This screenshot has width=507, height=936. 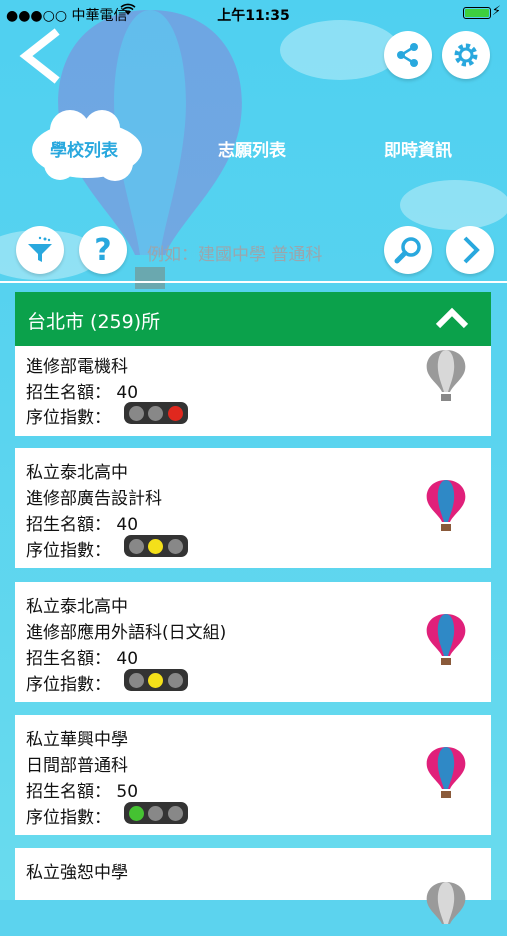 I want to click on filter-button, so click(x=40, y=250).